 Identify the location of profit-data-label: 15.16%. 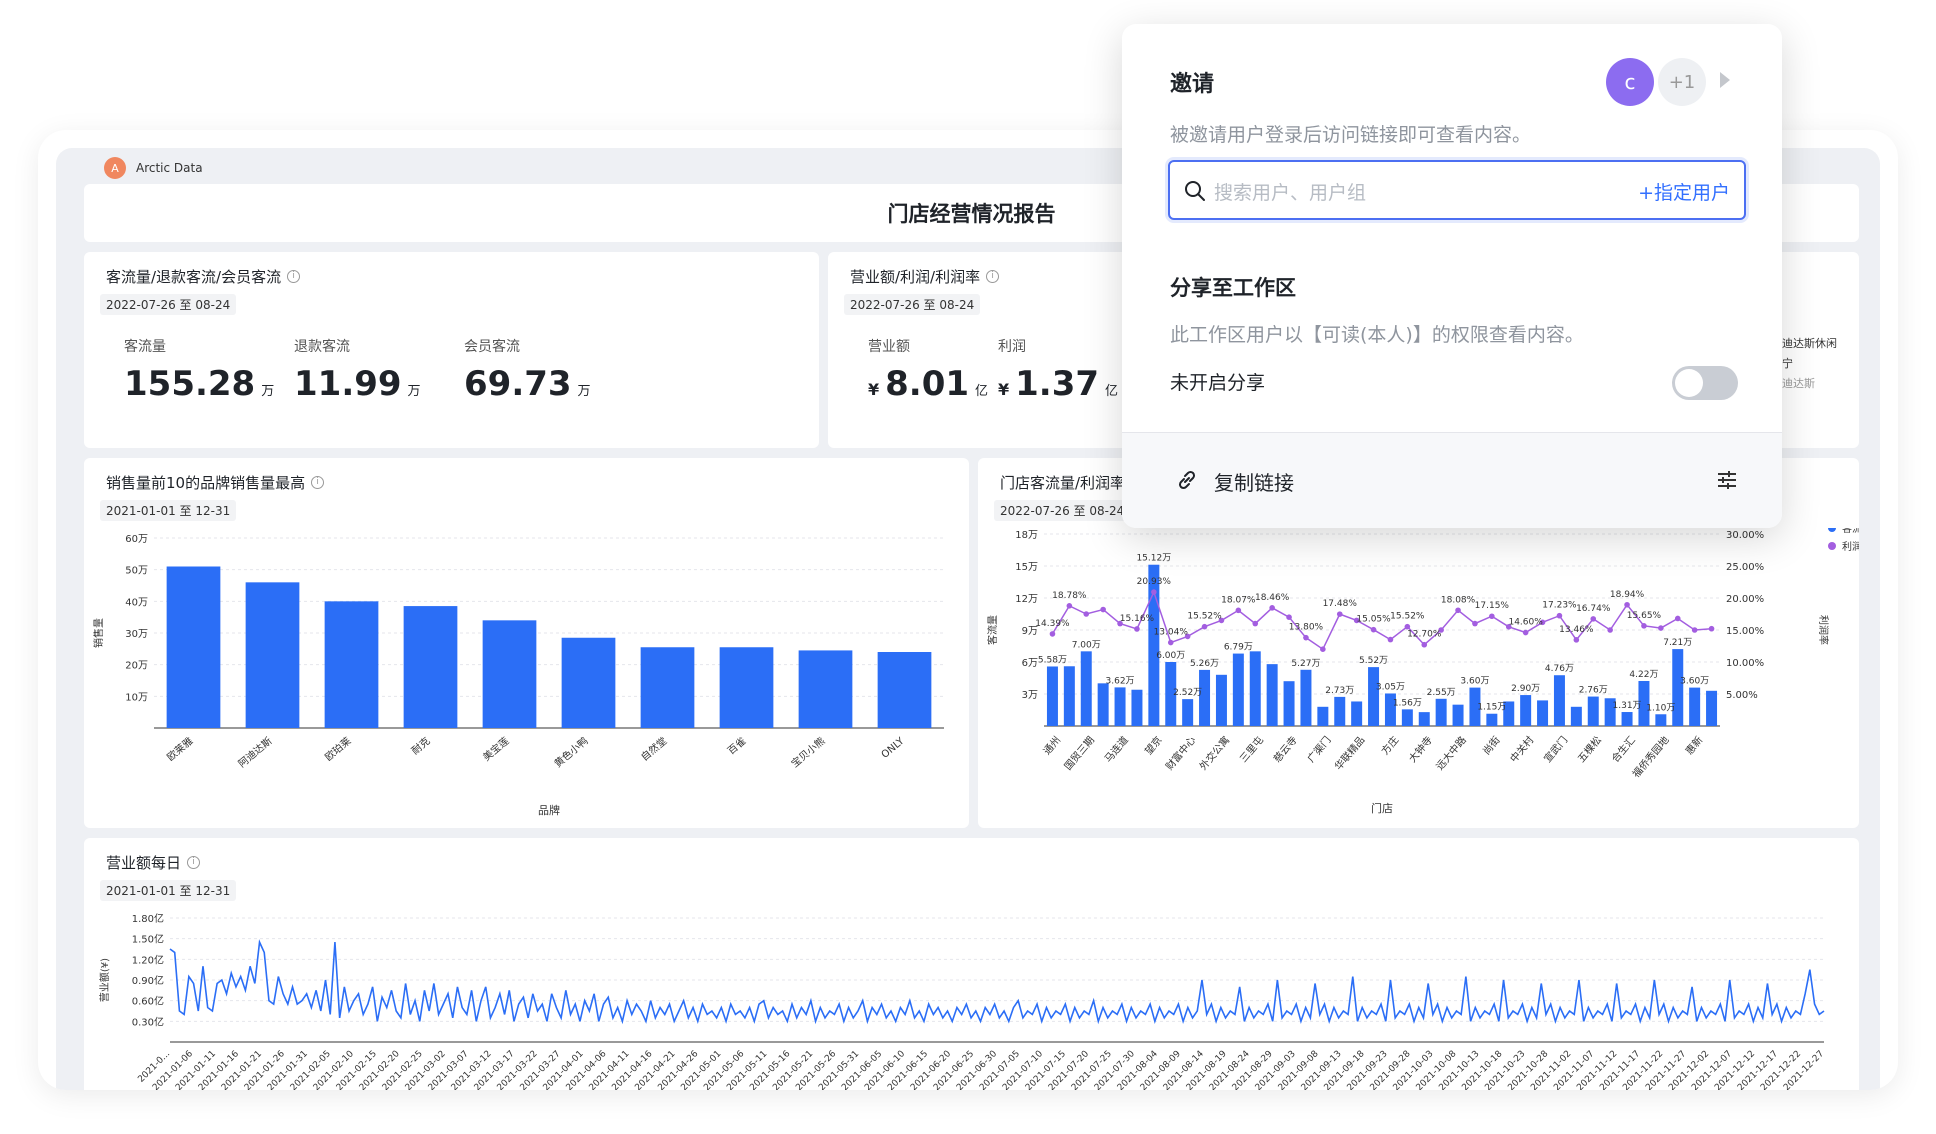
(1137, 619).